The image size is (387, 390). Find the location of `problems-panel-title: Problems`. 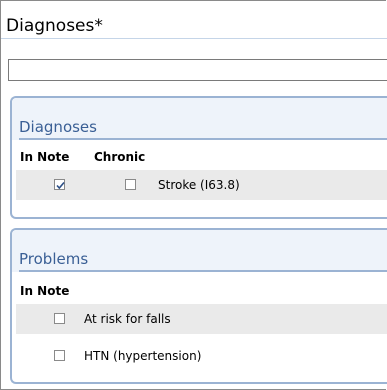

problems-panel-title: Problems is located at coordinates (203, 262).